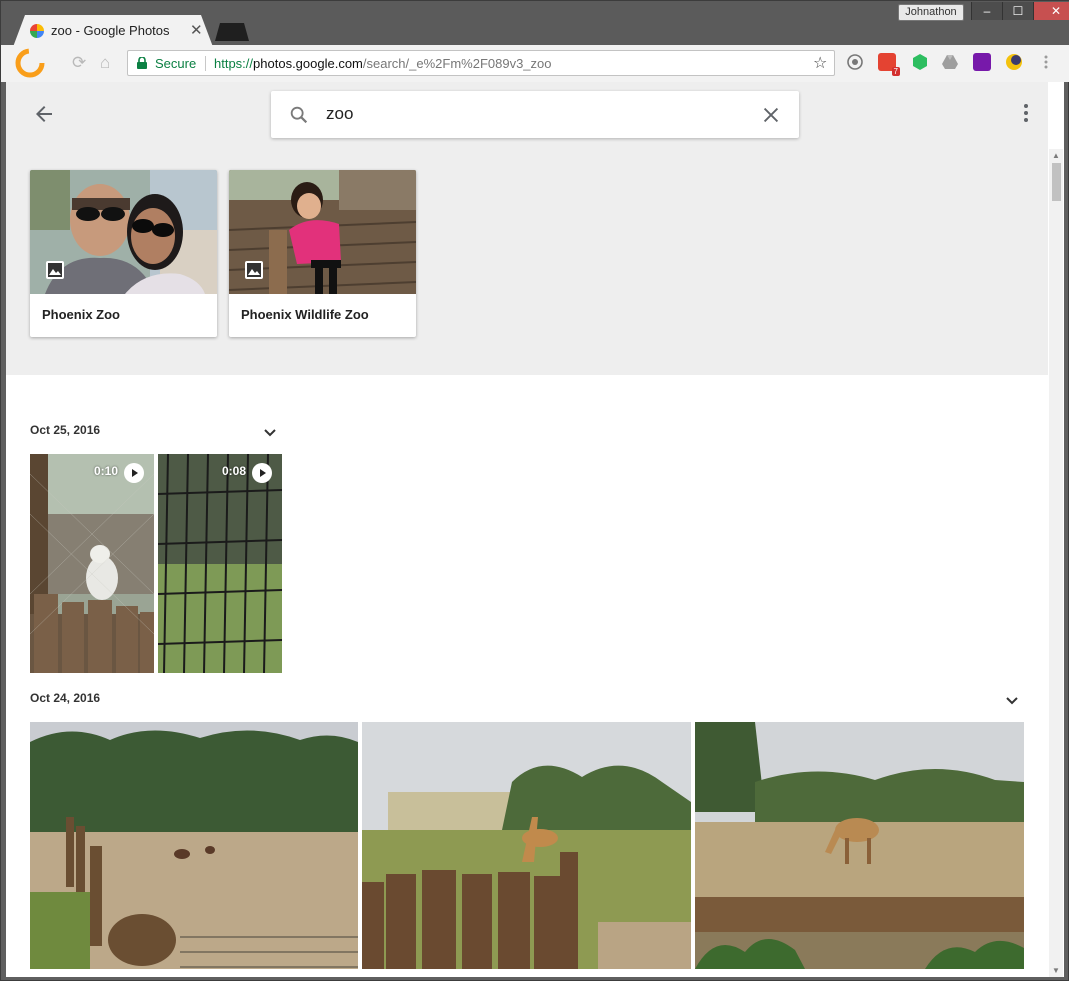 This screenshot has width=1069, height=981. Describe the element at coordinates (889, 64) in the screenshot. I see `todoist-extension-icon: 7` at that location.